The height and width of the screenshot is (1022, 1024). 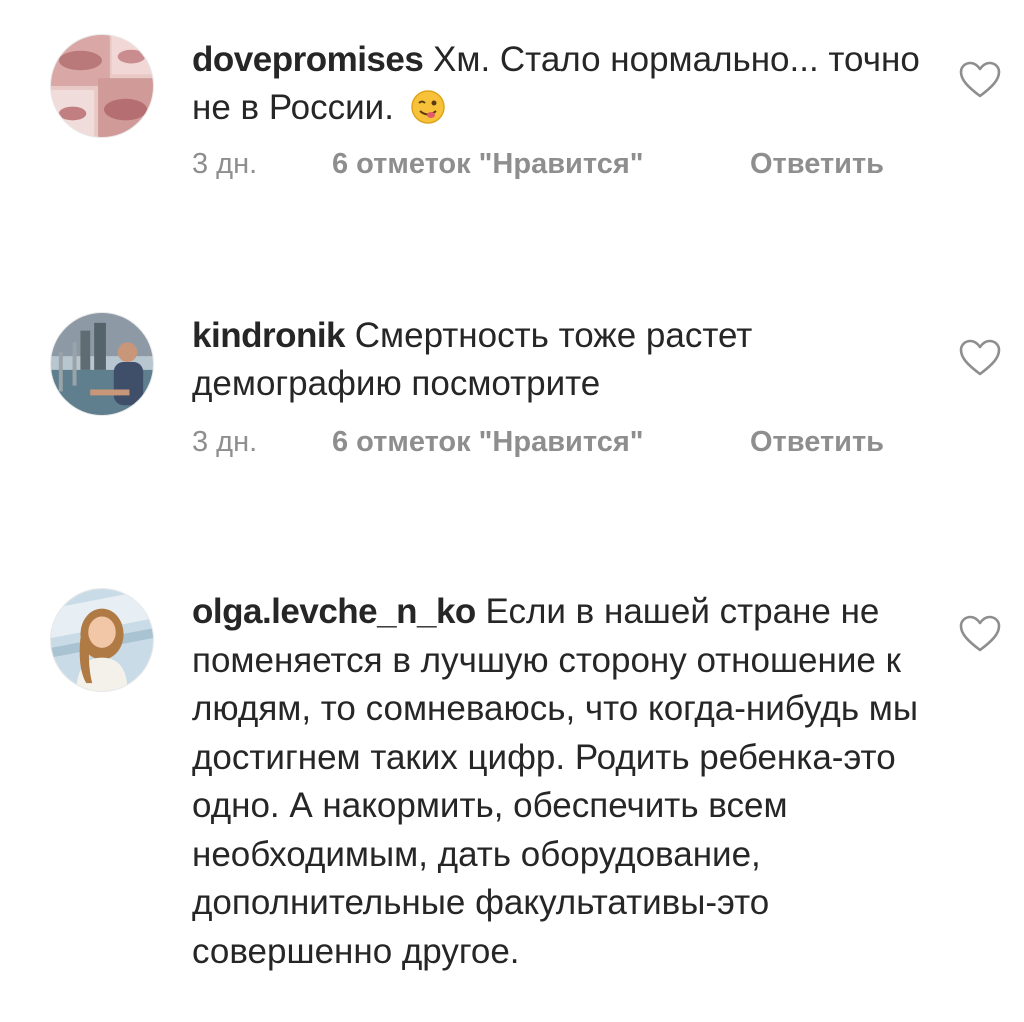 What do you see at coordinates (334, 611) in the screenshot?
I see `comment-username: olga.levche_n_ko` at bounding box center [334, 611].